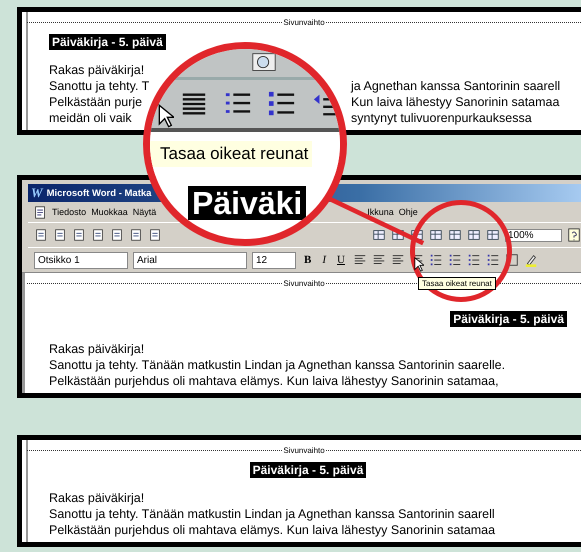 Image resolution: width=581 pixels, height=552 pixels. I want to click on help-icon, so click(574, 235).